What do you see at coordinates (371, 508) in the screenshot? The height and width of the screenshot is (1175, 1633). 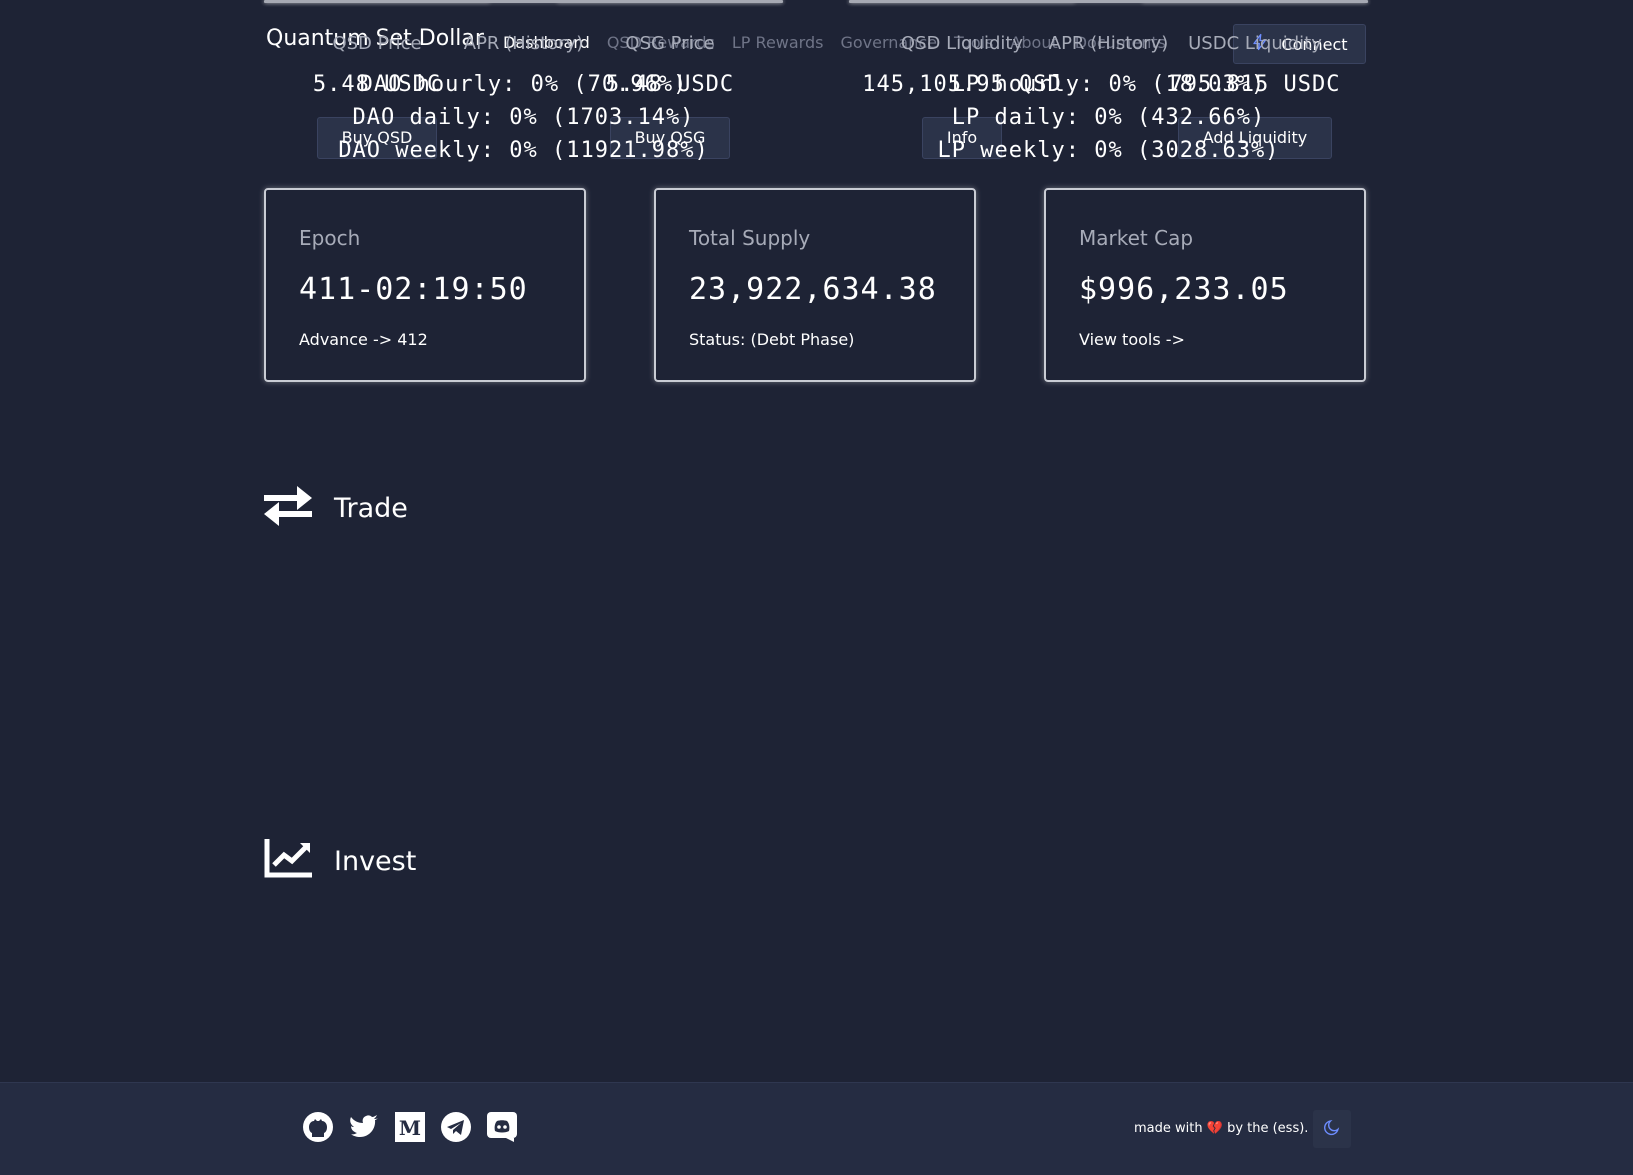 I see `section-title: Trade` at bounding box center [371, 508].